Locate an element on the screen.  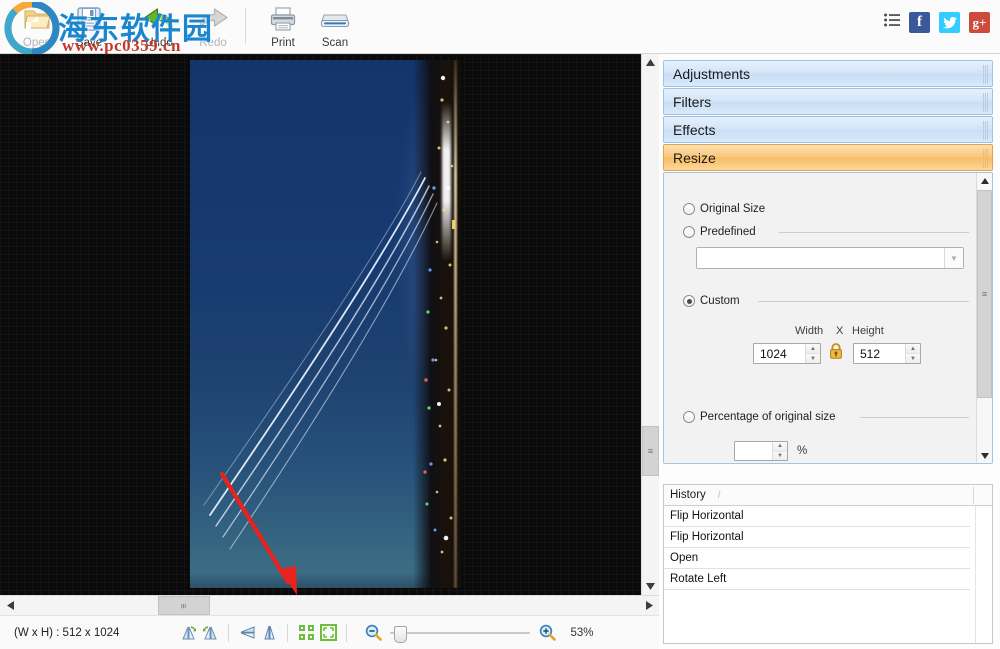
width-input is located at coordinates (779, 353).